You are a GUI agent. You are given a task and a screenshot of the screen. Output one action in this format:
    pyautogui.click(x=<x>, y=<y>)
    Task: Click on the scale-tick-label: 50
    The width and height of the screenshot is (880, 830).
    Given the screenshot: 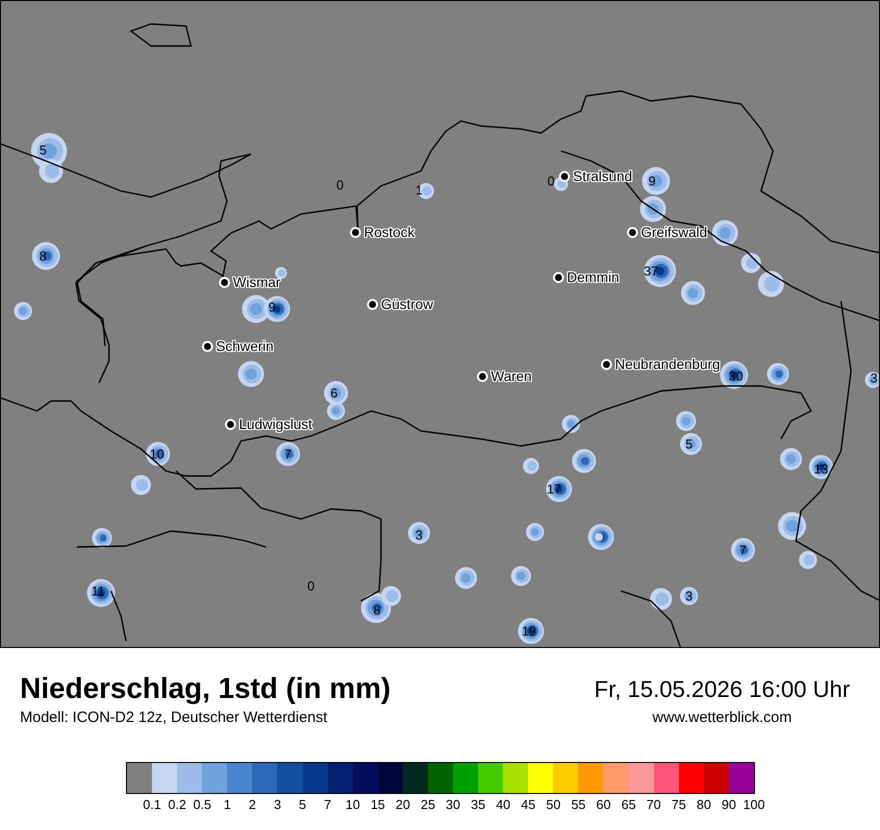 What is the action you would take?
    pyautogui.click(x=553, y=804)
    